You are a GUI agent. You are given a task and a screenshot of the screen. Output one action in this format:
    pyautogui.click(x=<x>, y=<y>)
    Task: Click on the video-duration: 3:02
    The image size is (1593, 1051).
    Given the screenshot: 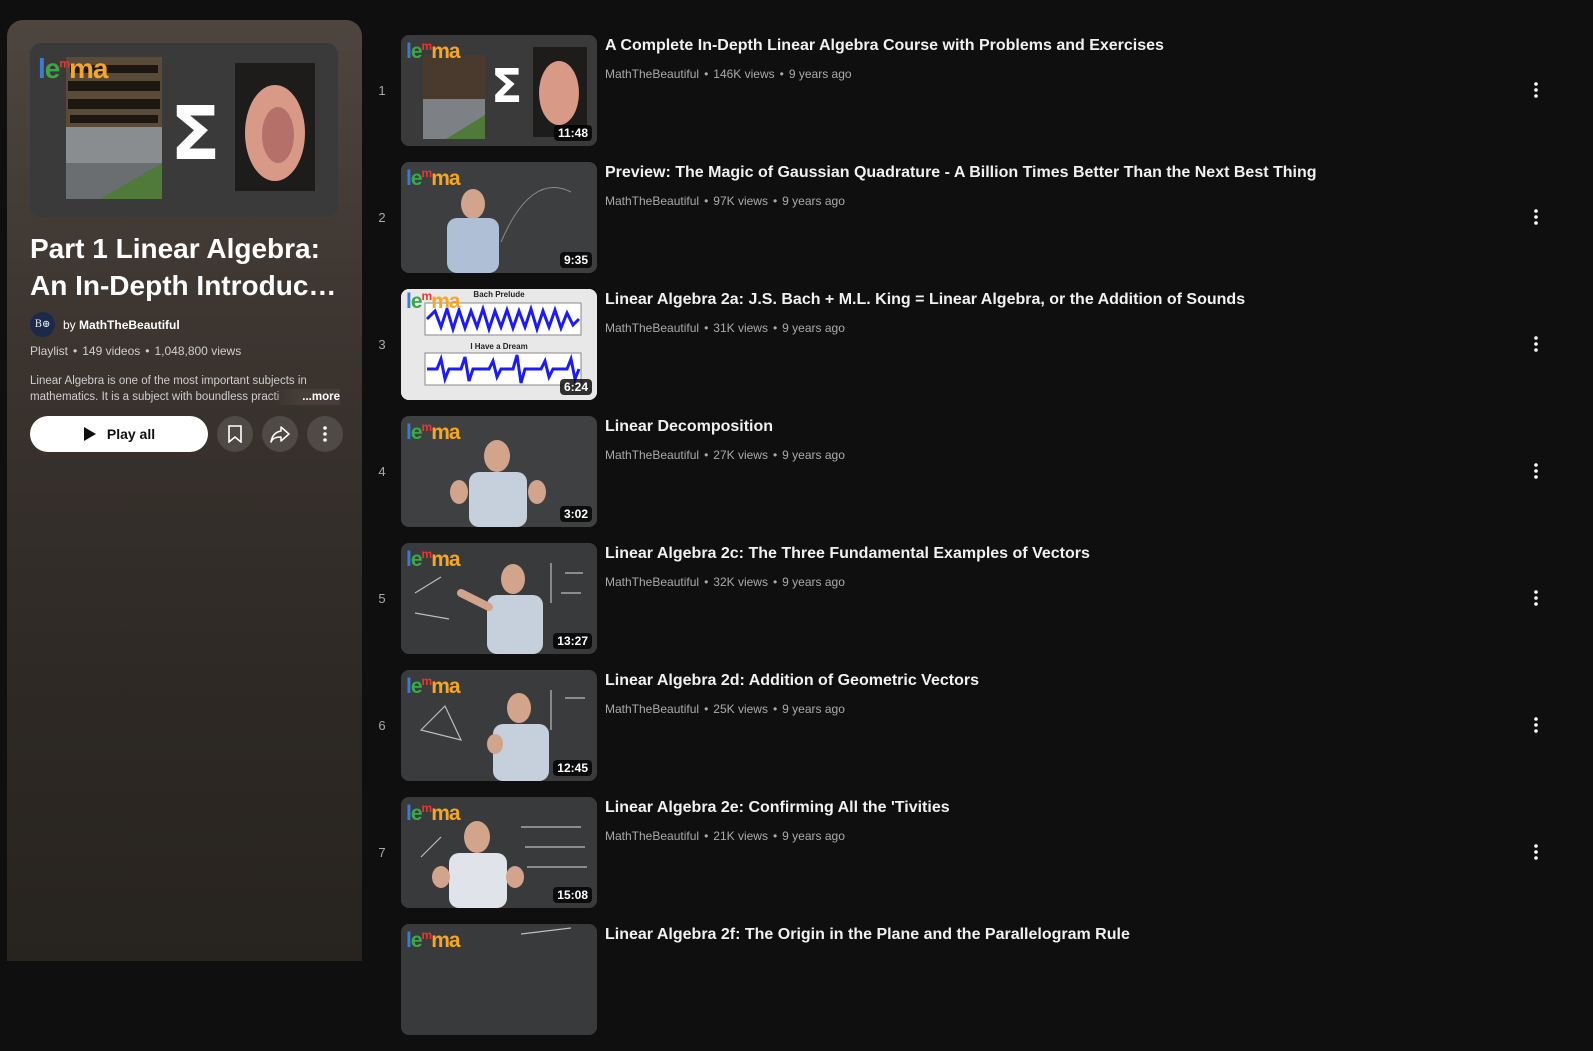 What is the action you would take?
    pyautogui.click(x=575, y=514)
    